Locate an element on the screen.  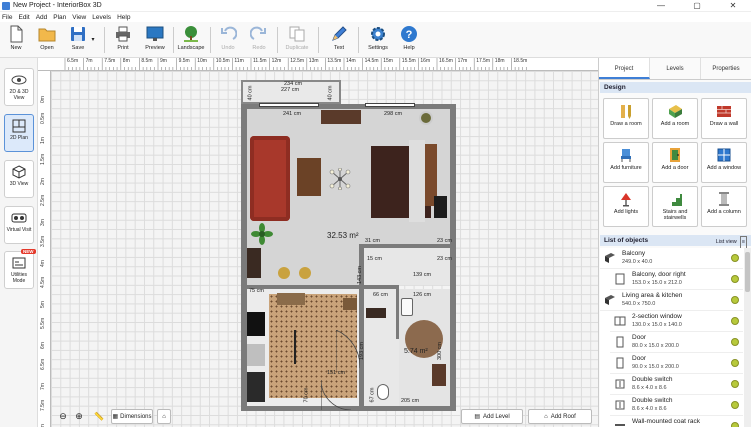
fridge is located at coordinates (256, 387).